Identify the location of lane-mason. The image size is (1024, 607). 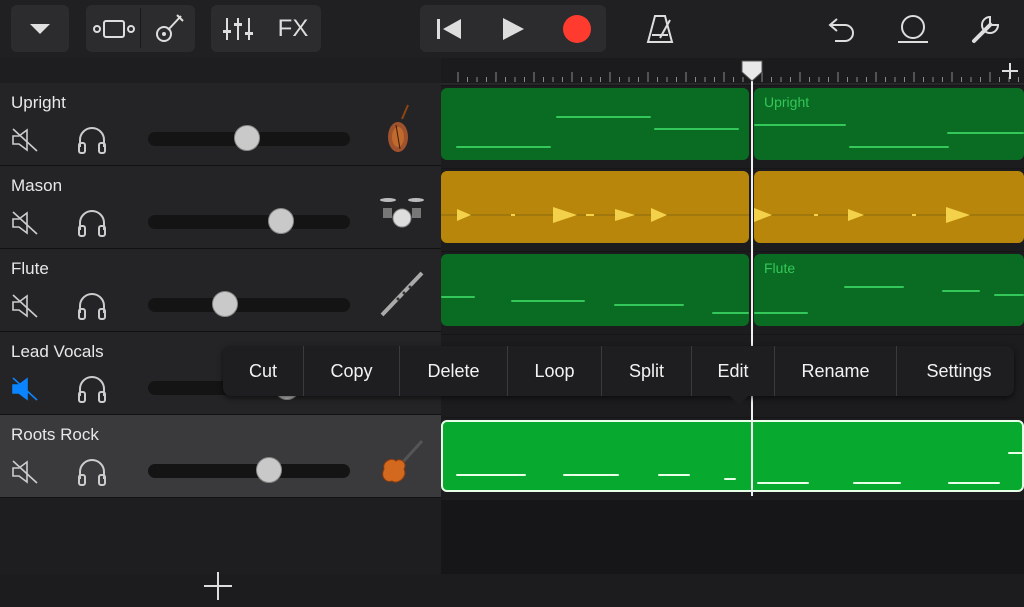
(732, 210).